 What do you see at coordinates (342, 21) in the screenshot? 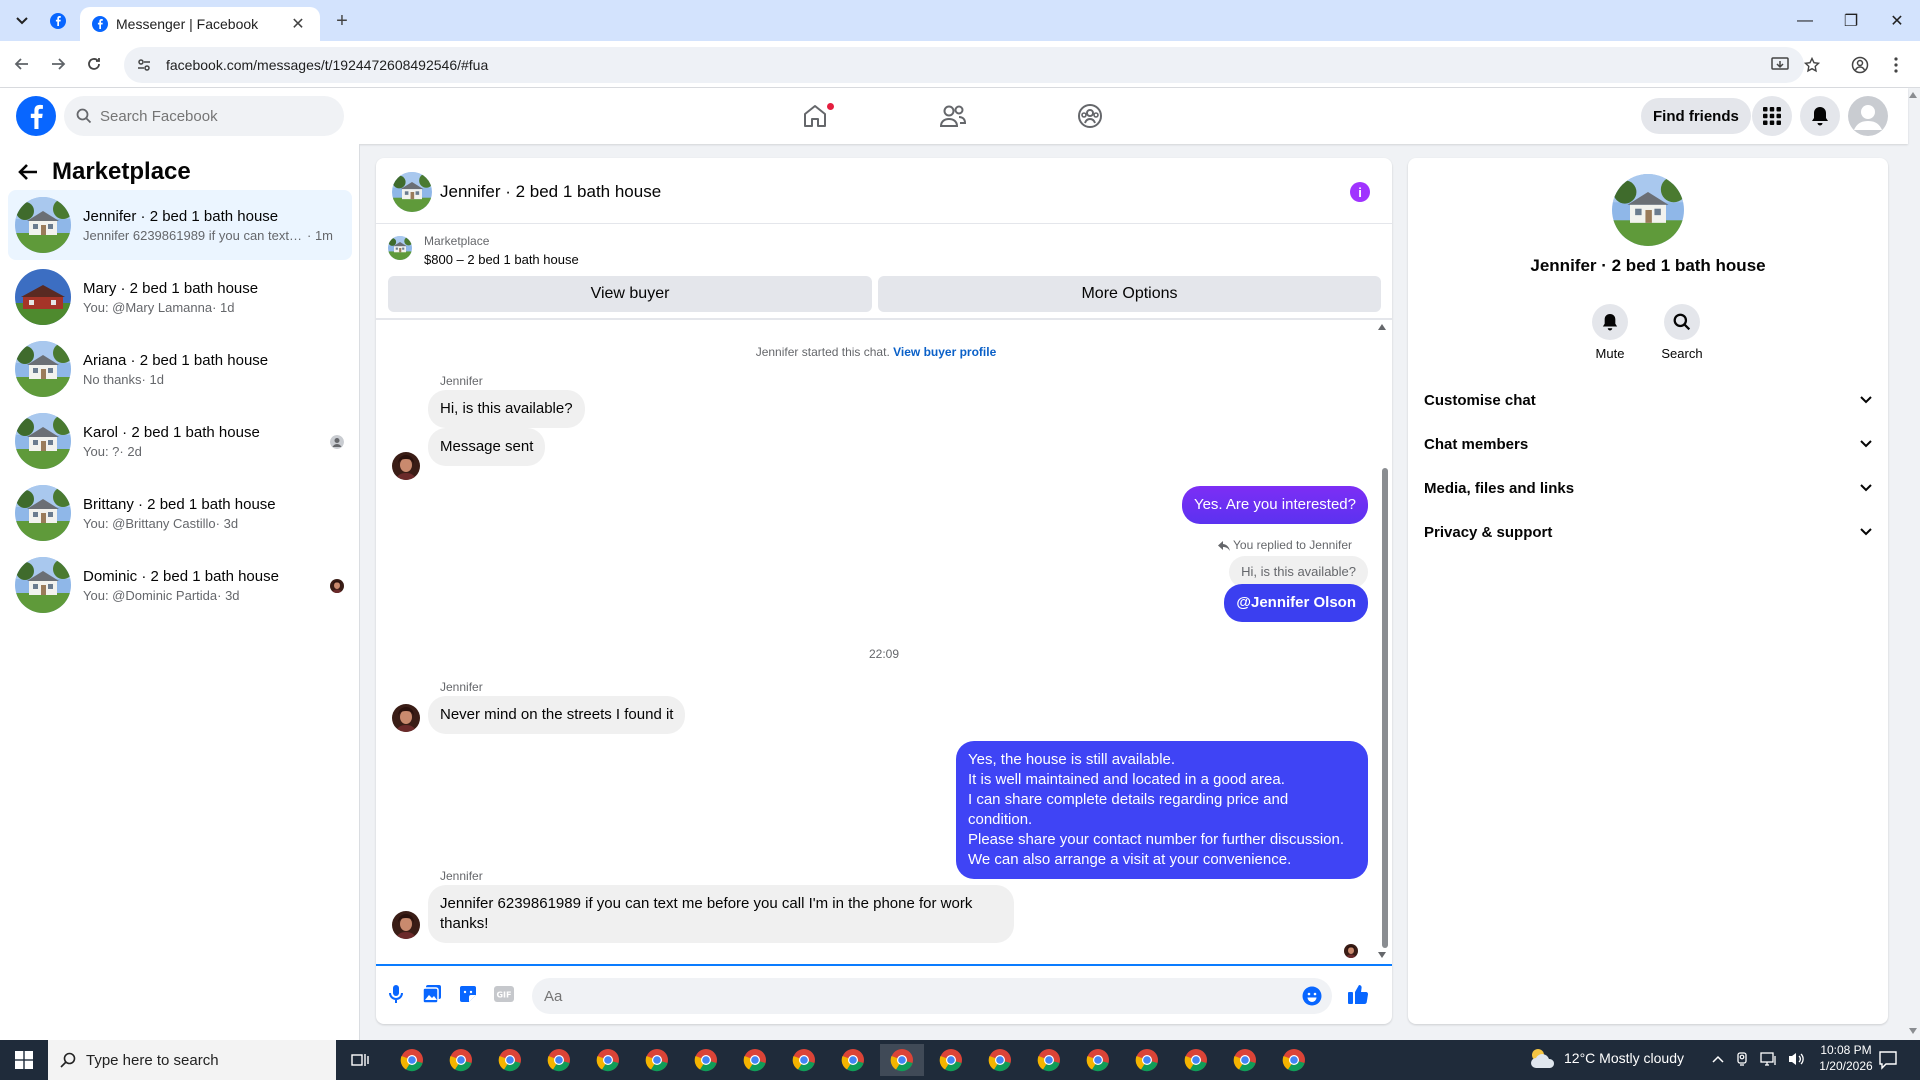
I see `new-tab-button: +` at bounding box center [342, 21].